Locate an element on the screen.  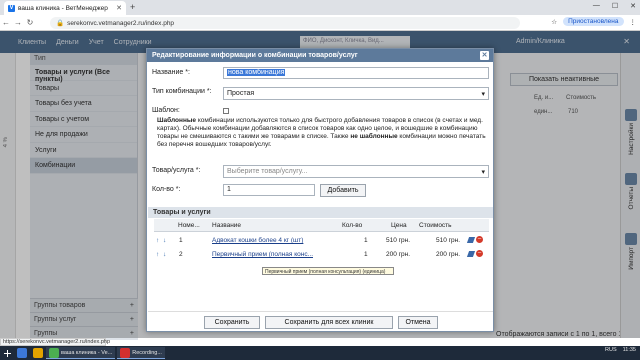
profile-paused-button: Приостановлена is located at coordinates (593, 21).